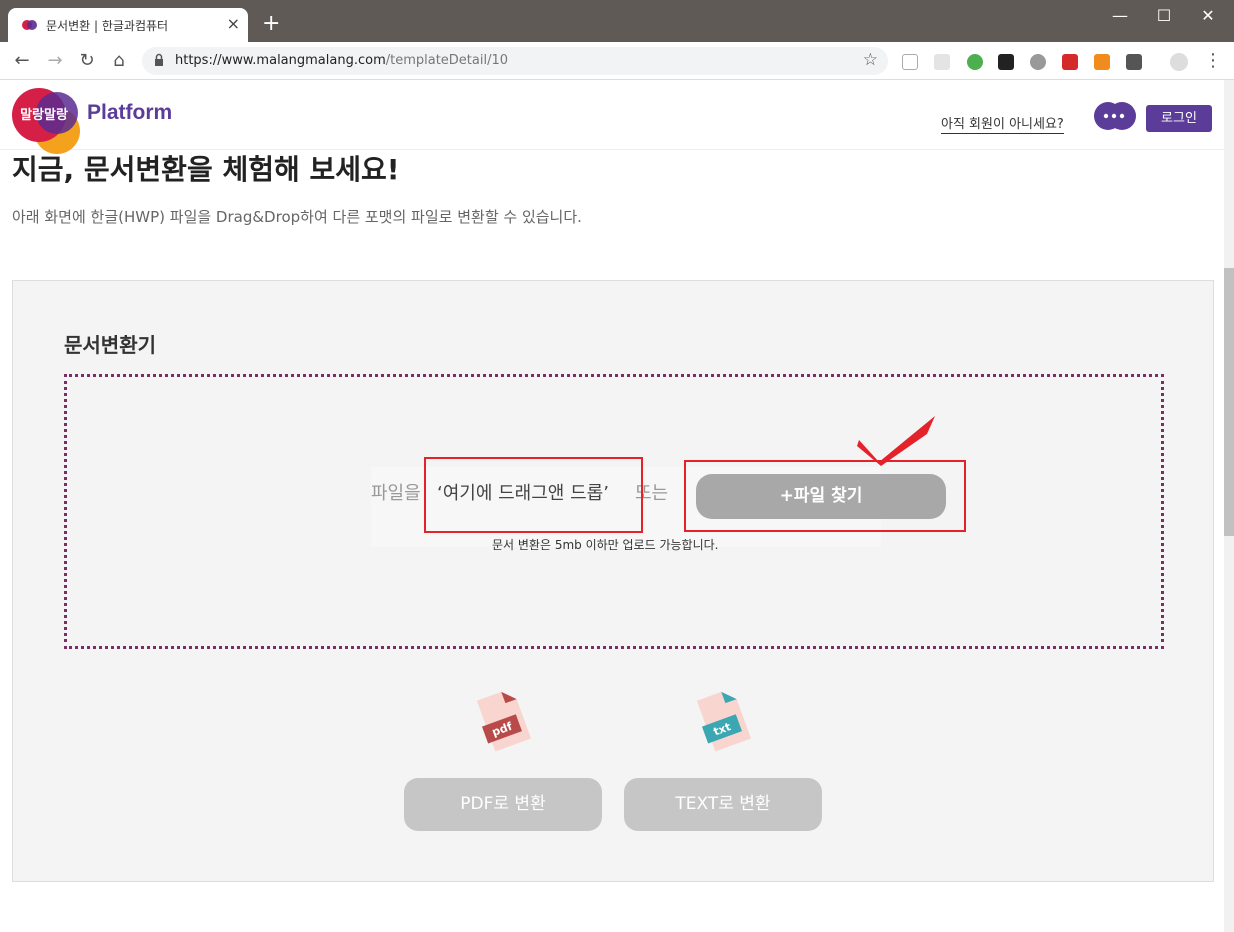 The width and height of the screenshot is (1234, 932). I want to click on site-logo: 말랑말랑 Platform, so click(102, 121).